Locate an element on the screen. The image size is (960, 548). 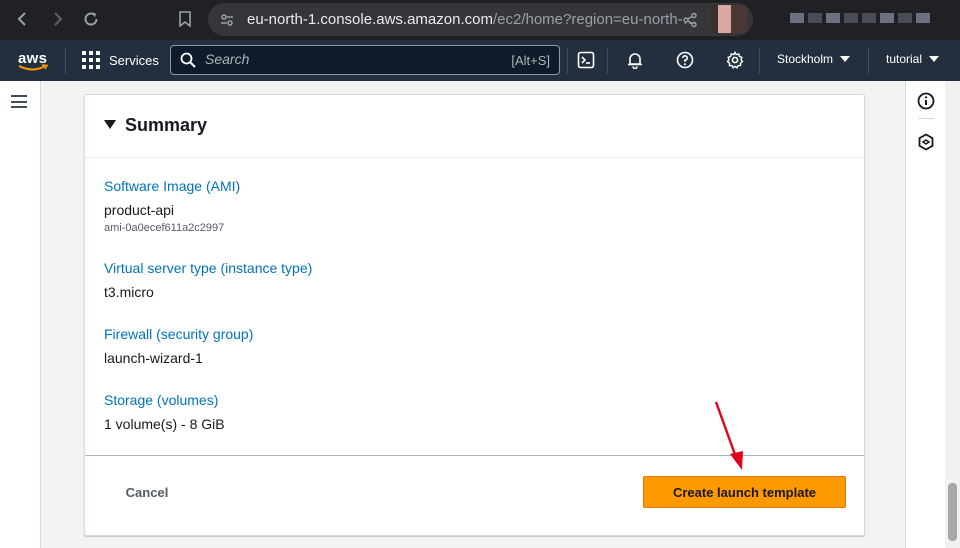
extensions-area is located at coordinates (870, 21).